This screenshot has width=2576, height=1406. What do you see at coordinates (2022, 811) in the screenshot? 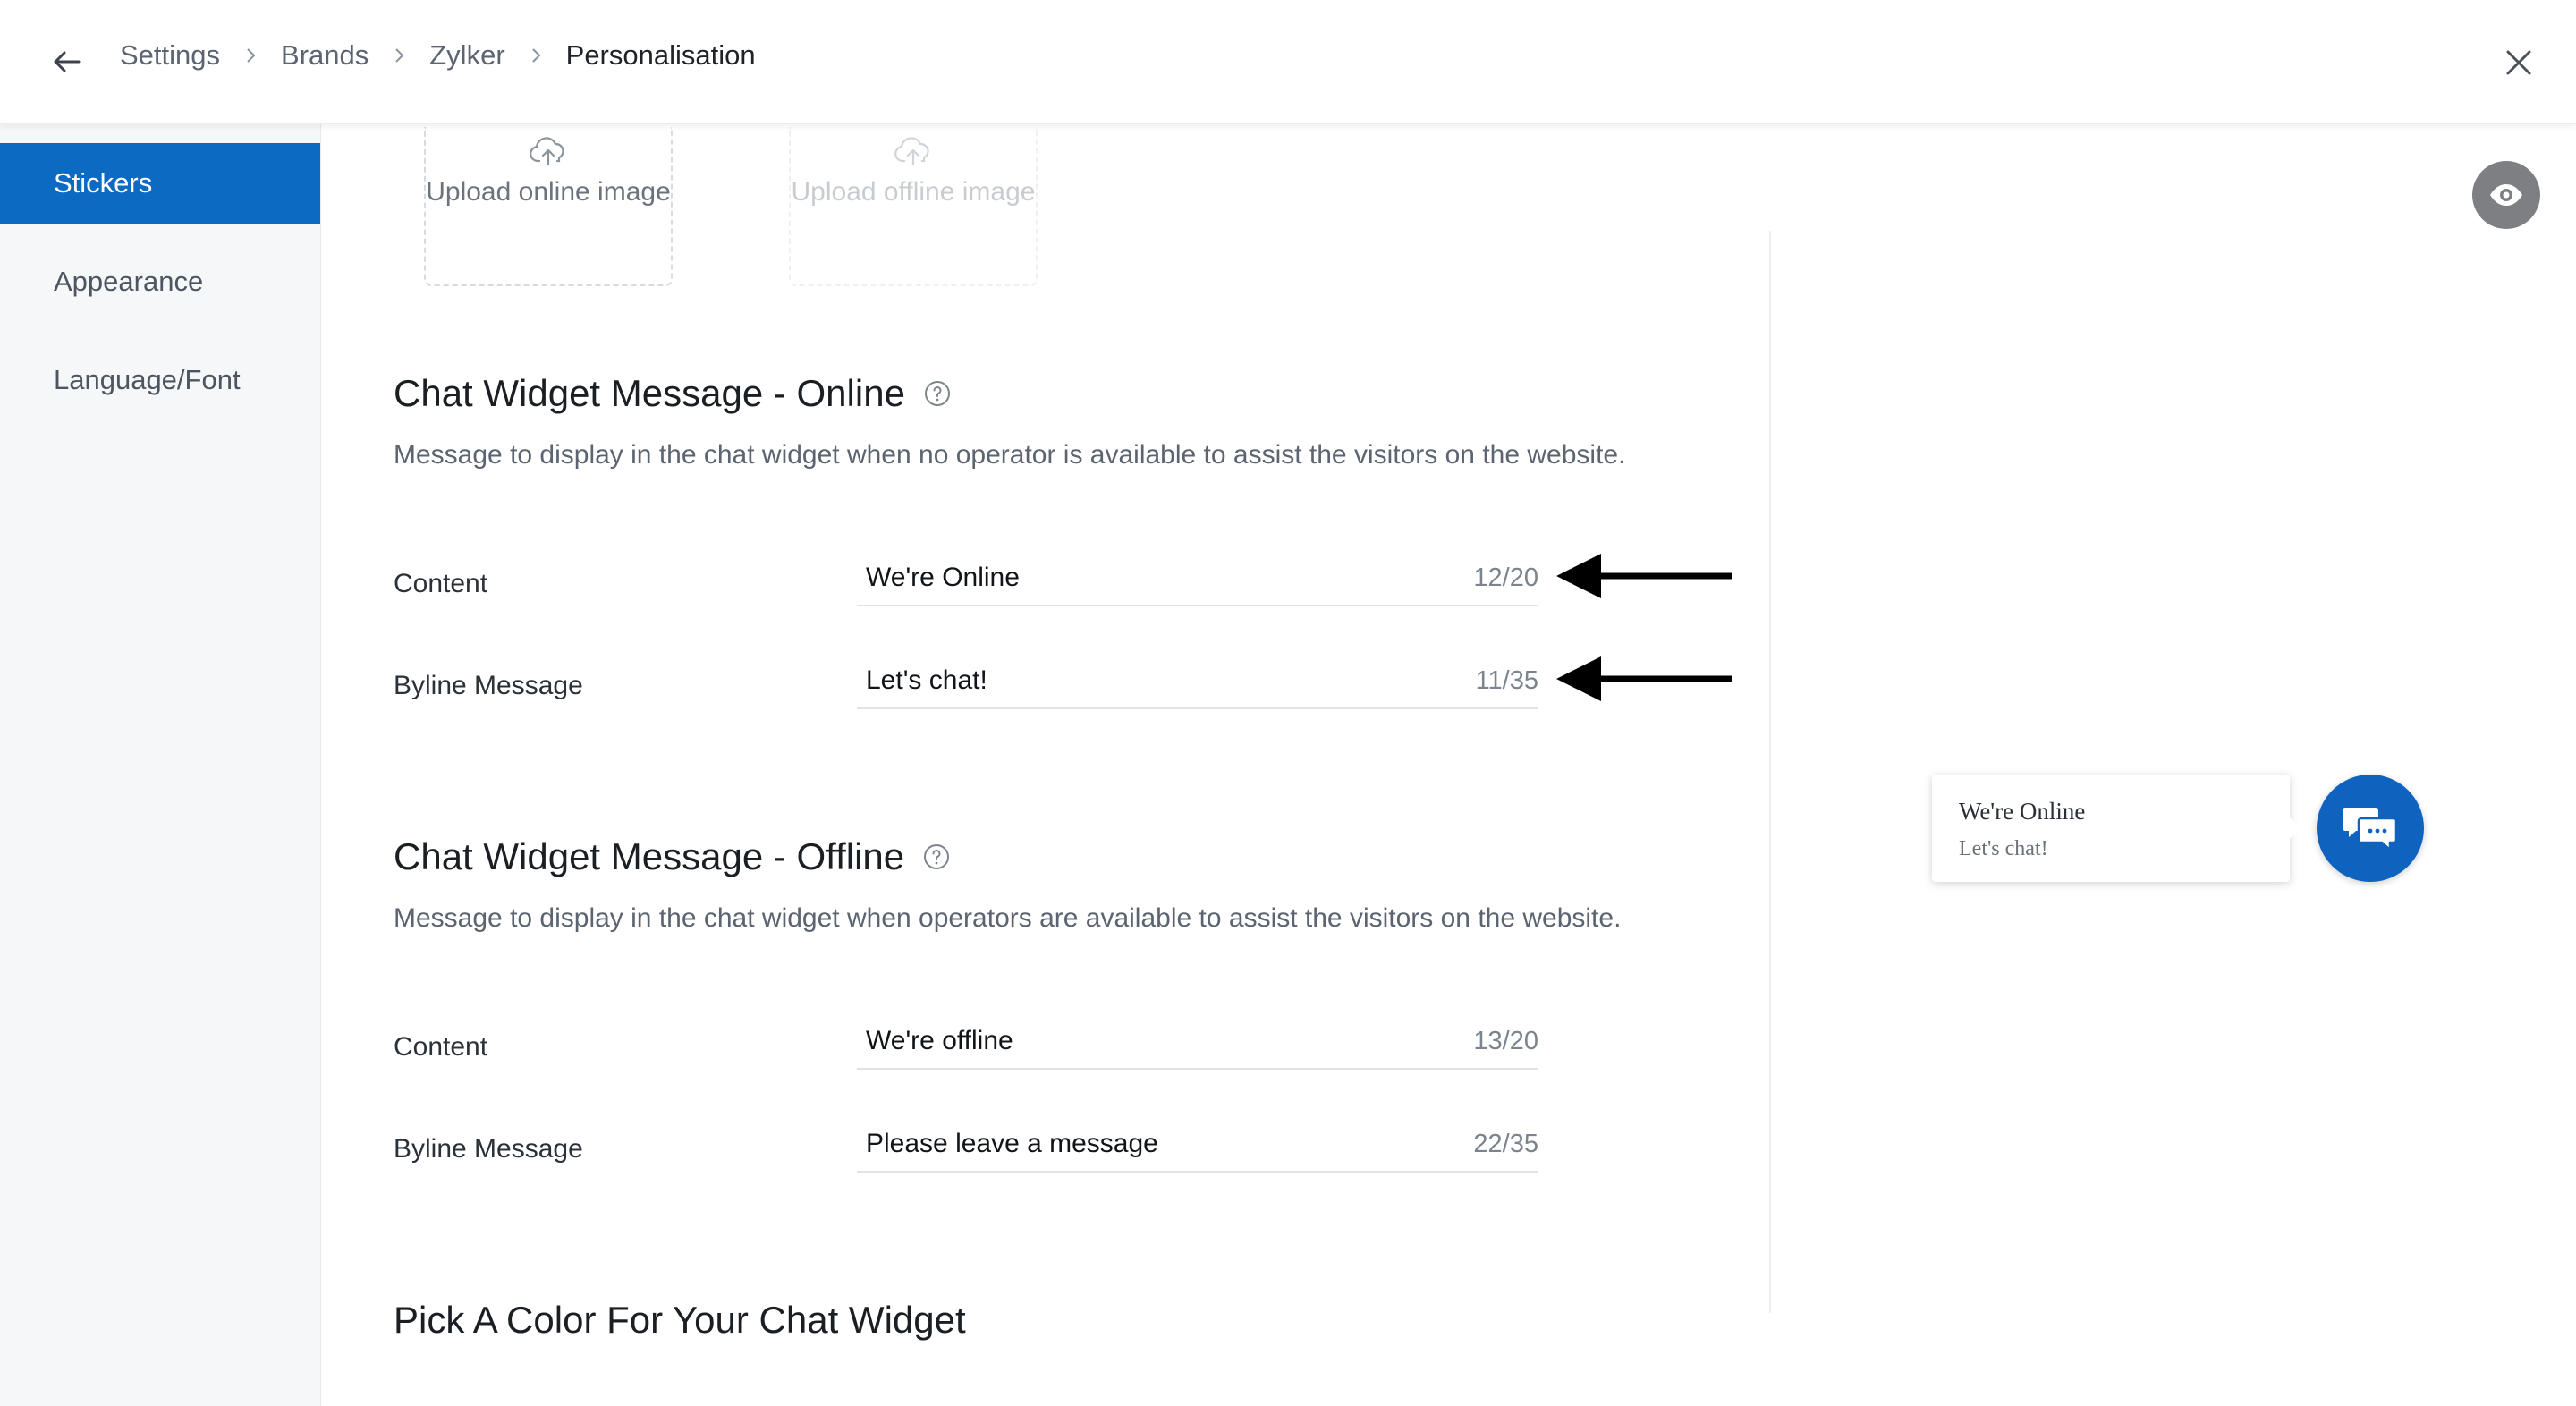
I see `sticker-title: We're Online` at bounding box center [2022, 811].